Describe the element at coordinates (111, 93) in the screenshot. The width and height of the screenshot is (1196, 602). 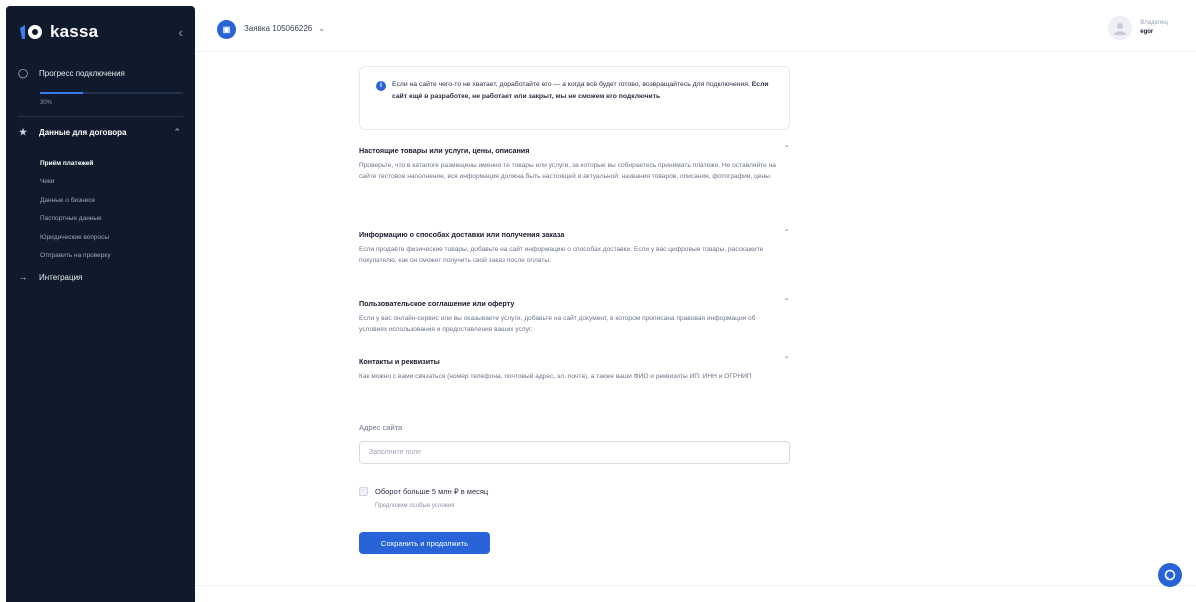
I see `progress-bar` at that location.